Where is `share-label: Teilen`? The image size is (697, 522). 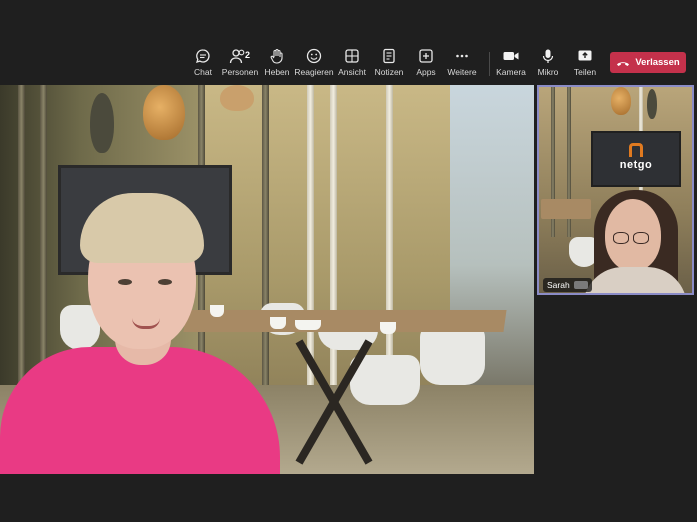
share-label: Teilen is located at coordinates (585, 72).